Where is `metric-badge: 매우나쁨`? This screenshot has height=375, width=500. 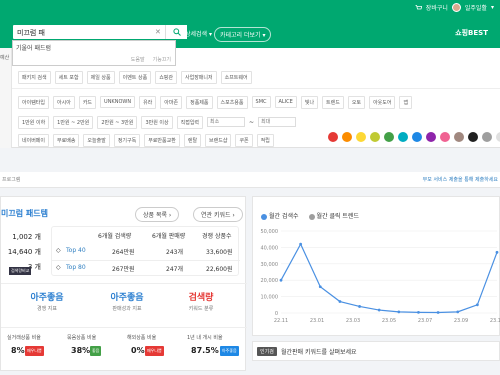
metric-badge: 매우나쁨 is located at coordinates (154, 351).